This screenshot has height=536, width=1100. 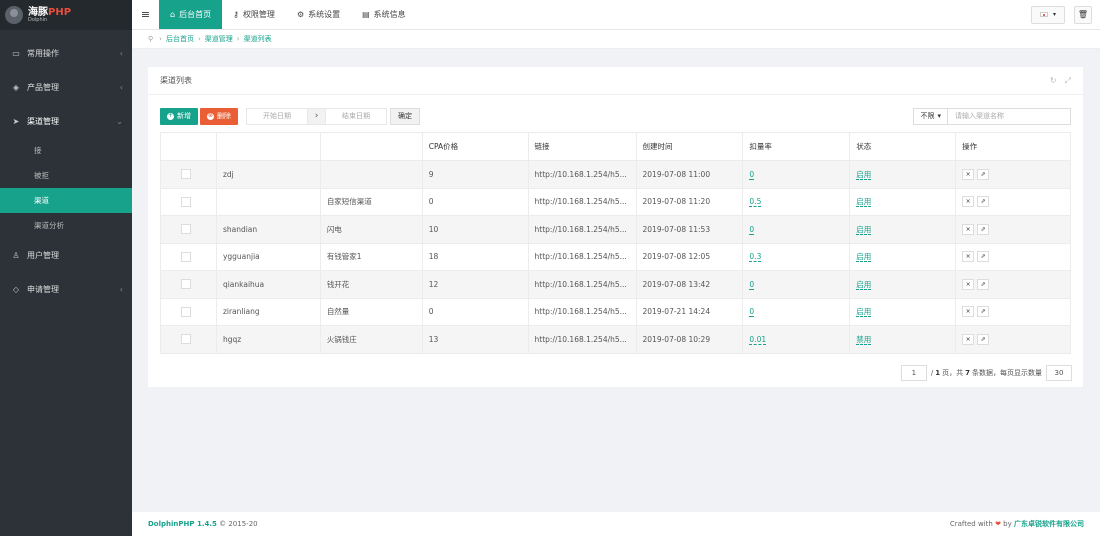 What do you see at coordinates (66, 53) in the screenshot?
I see `sidebar-item-common: ▭ 常用操作 ‹` at bounding box center [66, 53].